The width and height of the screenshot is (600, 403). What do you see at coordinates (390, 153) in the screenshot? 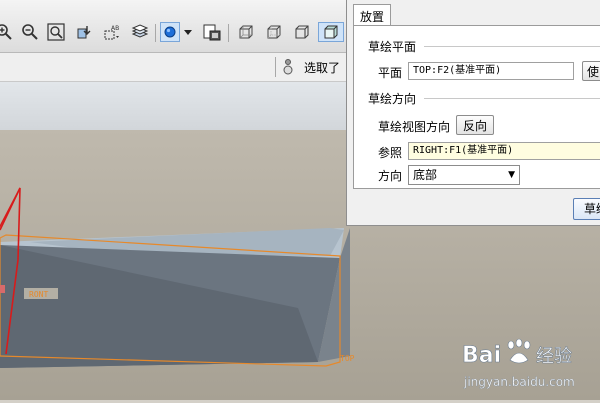
I see `reference-label: 参照` at bounding box center [390, 153].